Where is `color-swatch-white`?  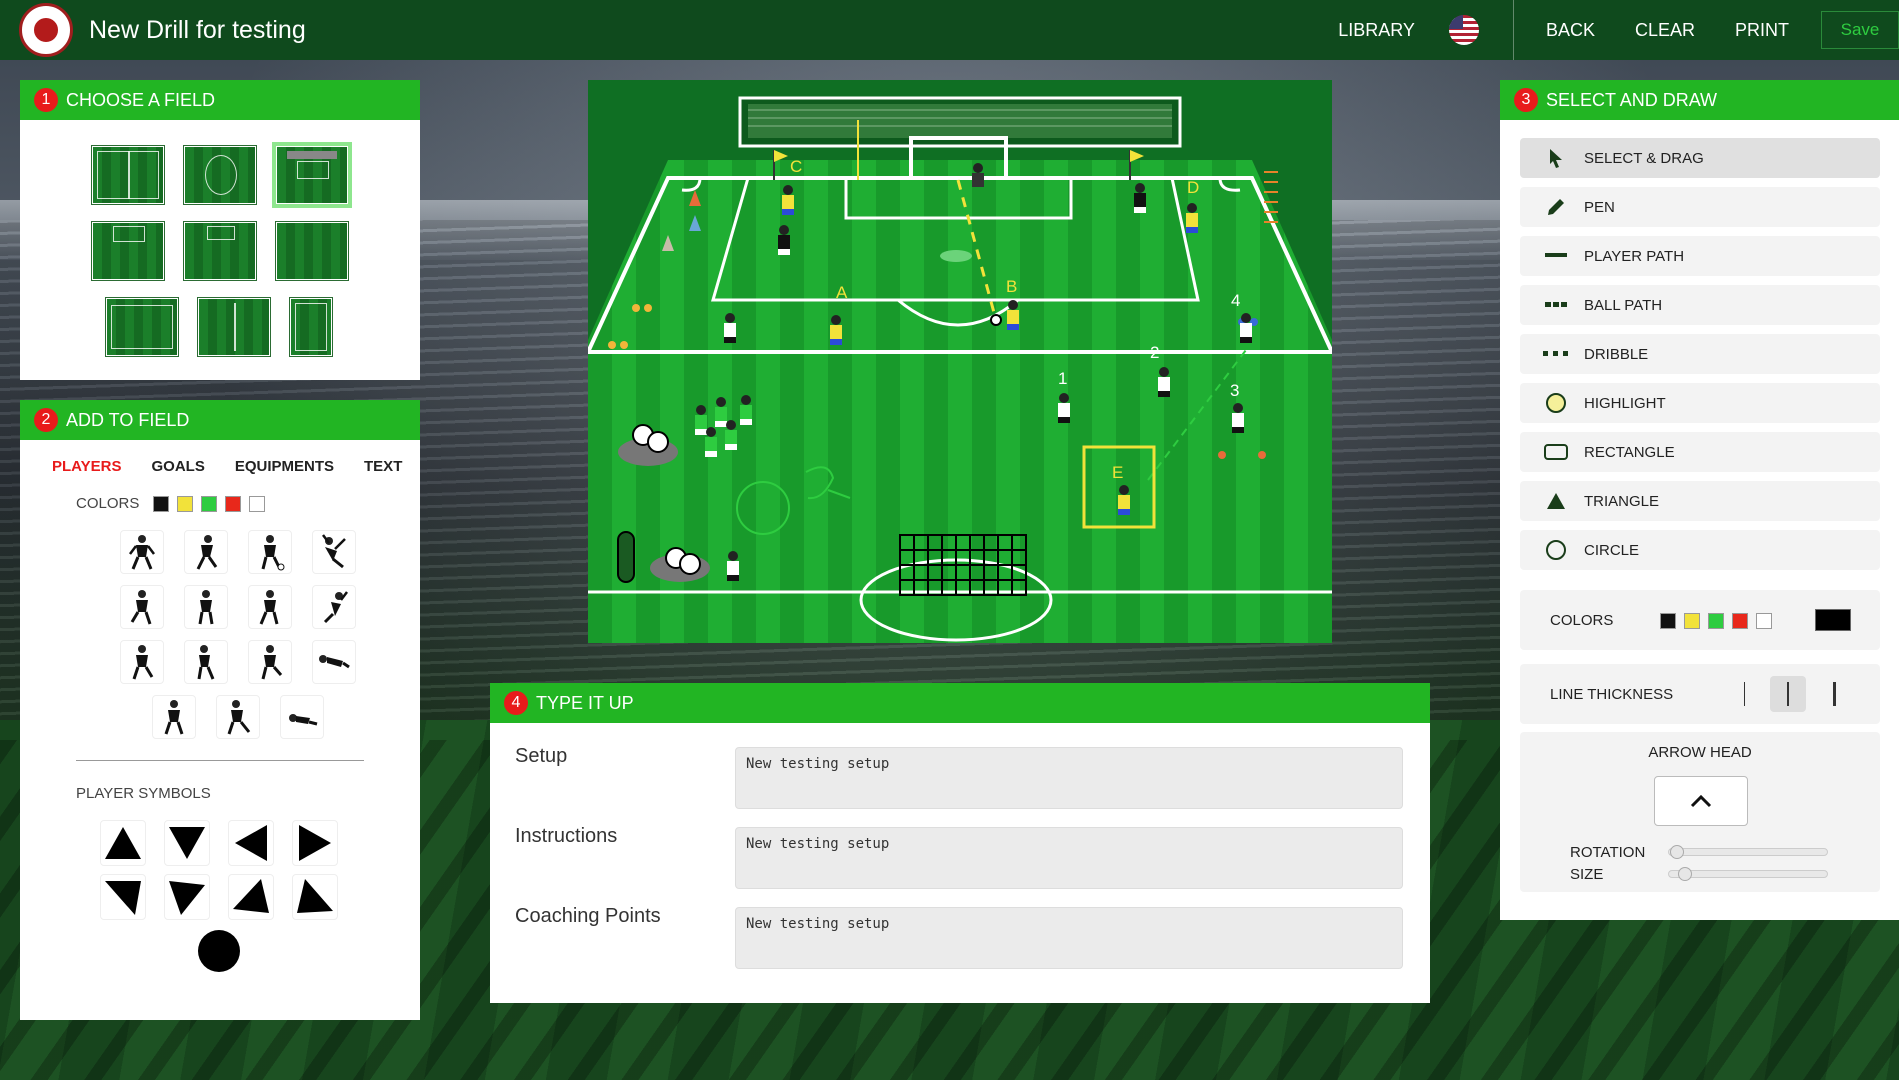
color-swatch-white is located at coordinates (257, 503).